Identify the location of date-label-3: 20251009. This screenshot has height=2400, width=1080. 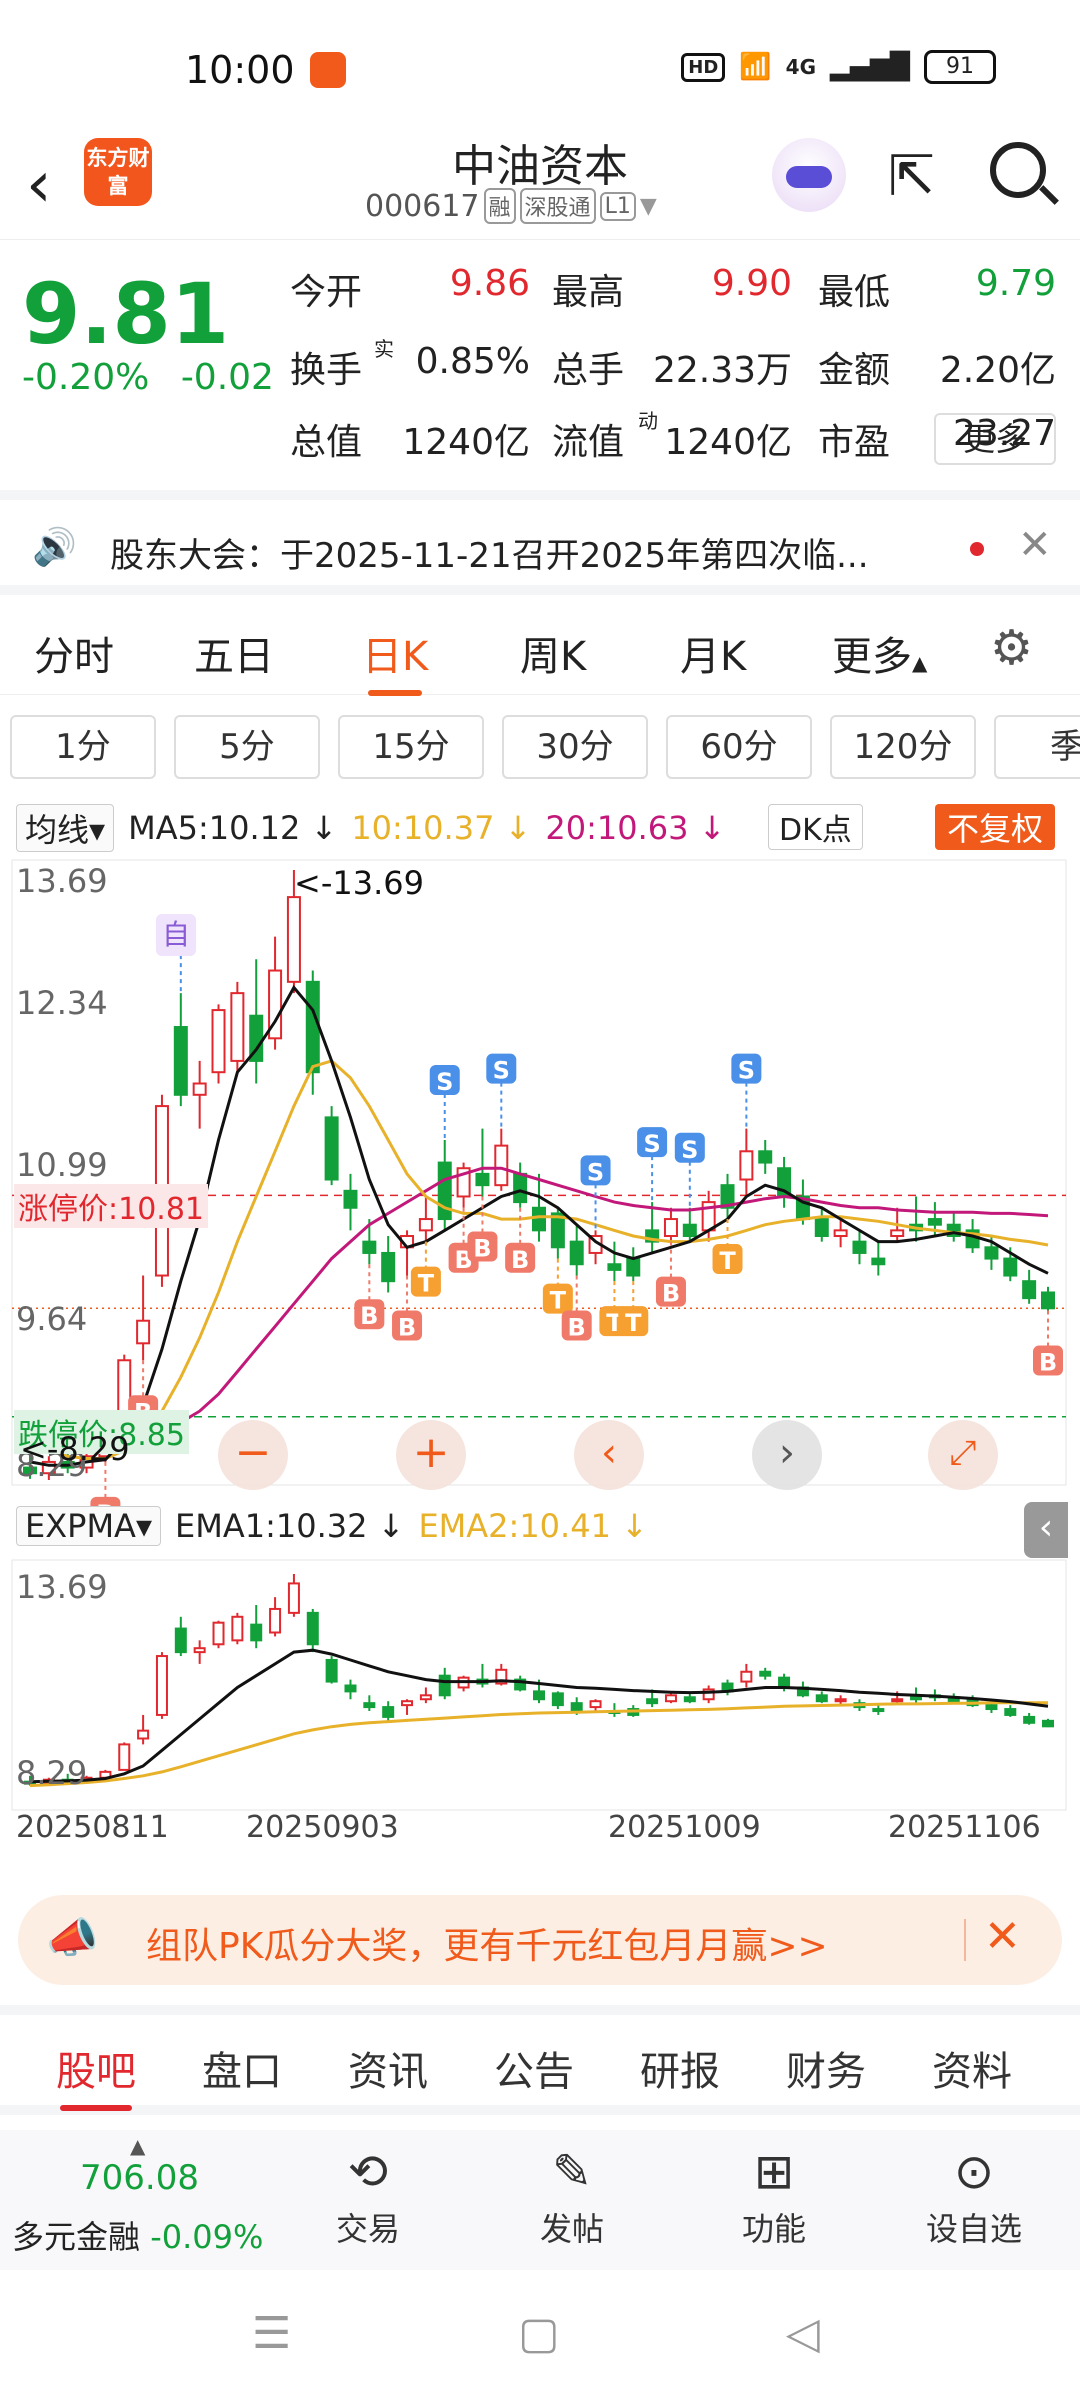
(684, 1827).